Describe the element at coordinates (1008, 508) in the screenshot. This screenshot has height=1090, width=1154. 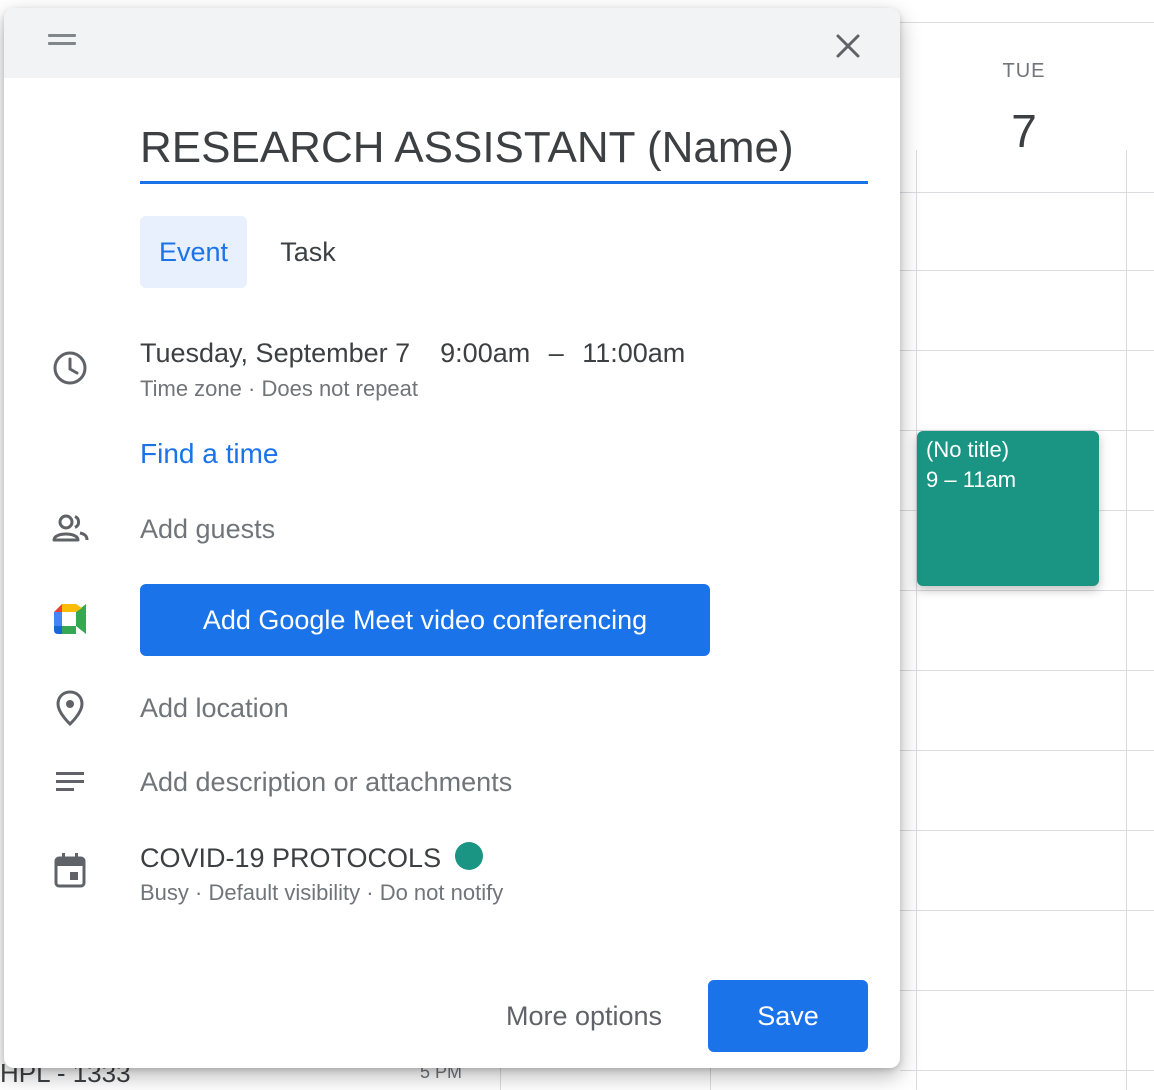
I see `event-chip: (No title) 9 – 11am` at that location.